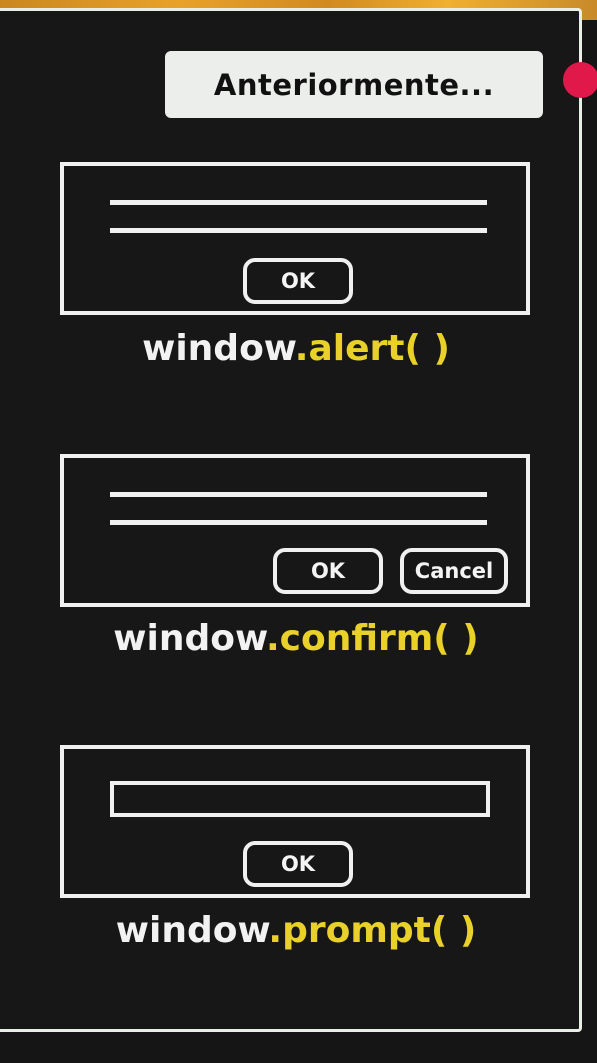 This screenshot has width=597, height=1063. Describe the element at coordinates (328, 571) in the screenshot. I see `confirm-ok-button: OK` at that location.